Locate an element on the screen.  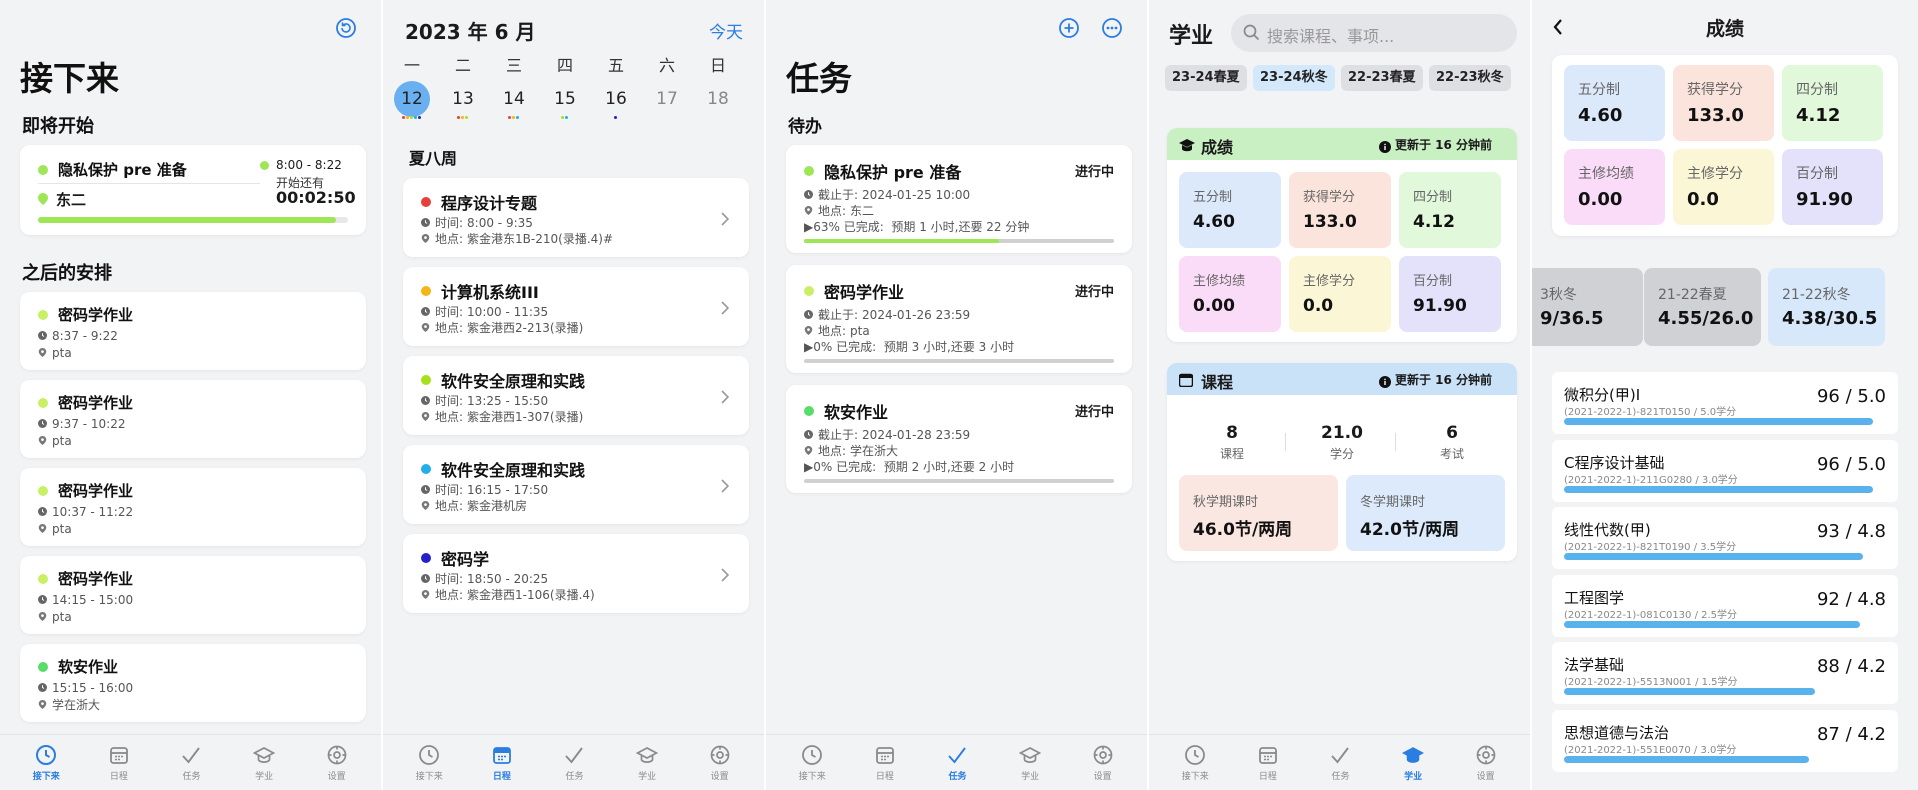
term-card: 3秋冬 9/36.5 is located at coordinates (1587, 307).